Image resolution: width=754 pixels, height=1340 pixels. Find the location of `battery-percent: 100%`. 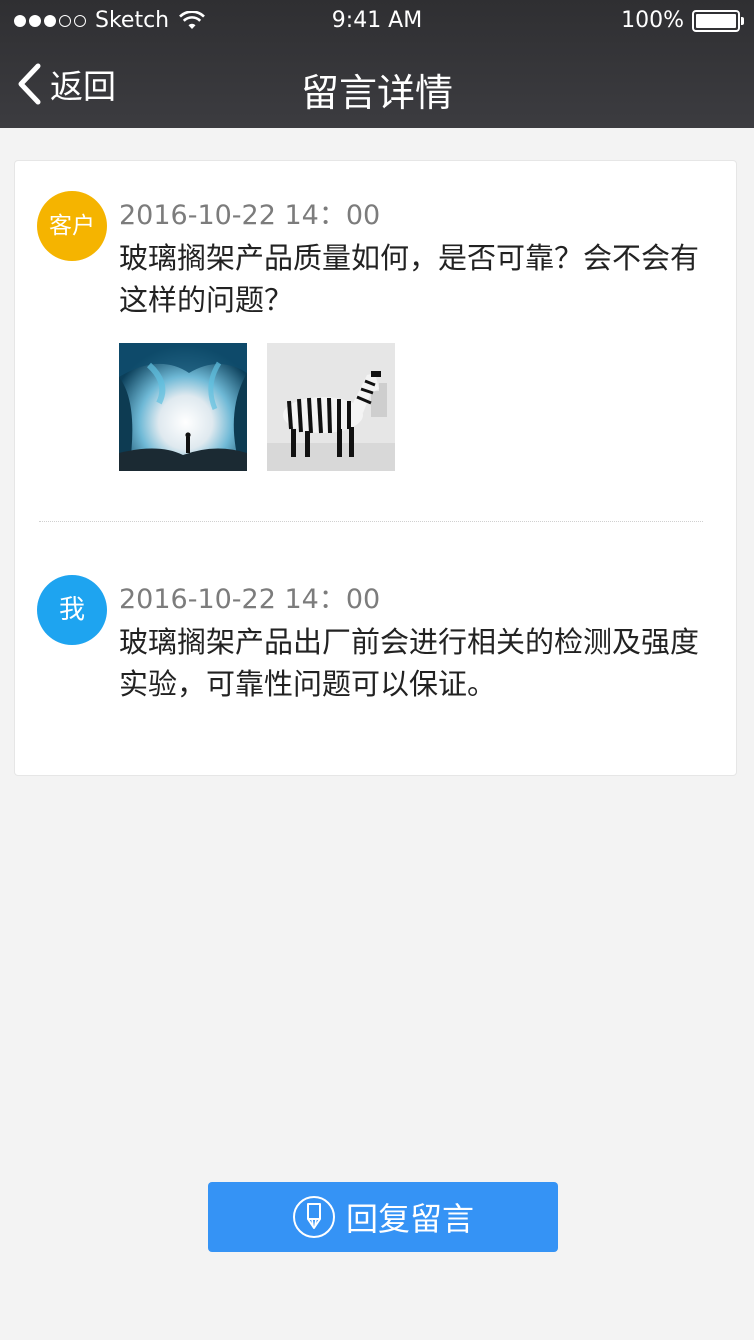

battery-percent: 100% is located at coordinates (652, 20).